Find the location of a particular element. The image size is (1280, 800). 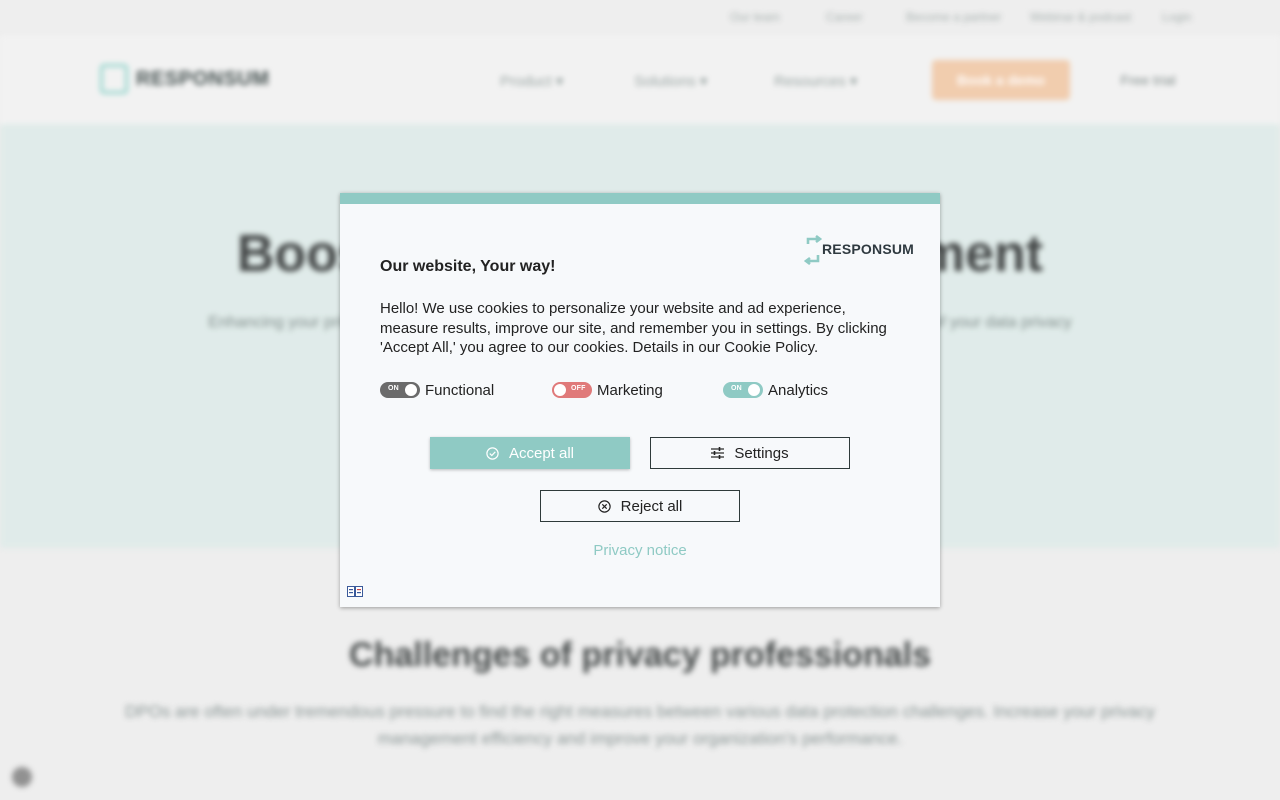

marketing-switch: OFF is located at coordinates (572, 390).